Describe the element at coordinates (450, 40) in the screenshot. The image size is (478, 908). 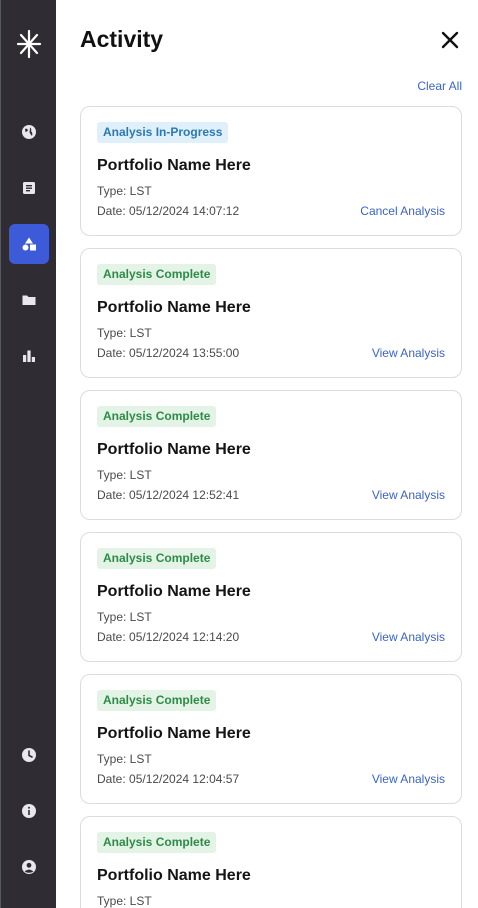
I see `close-icon` at that location.